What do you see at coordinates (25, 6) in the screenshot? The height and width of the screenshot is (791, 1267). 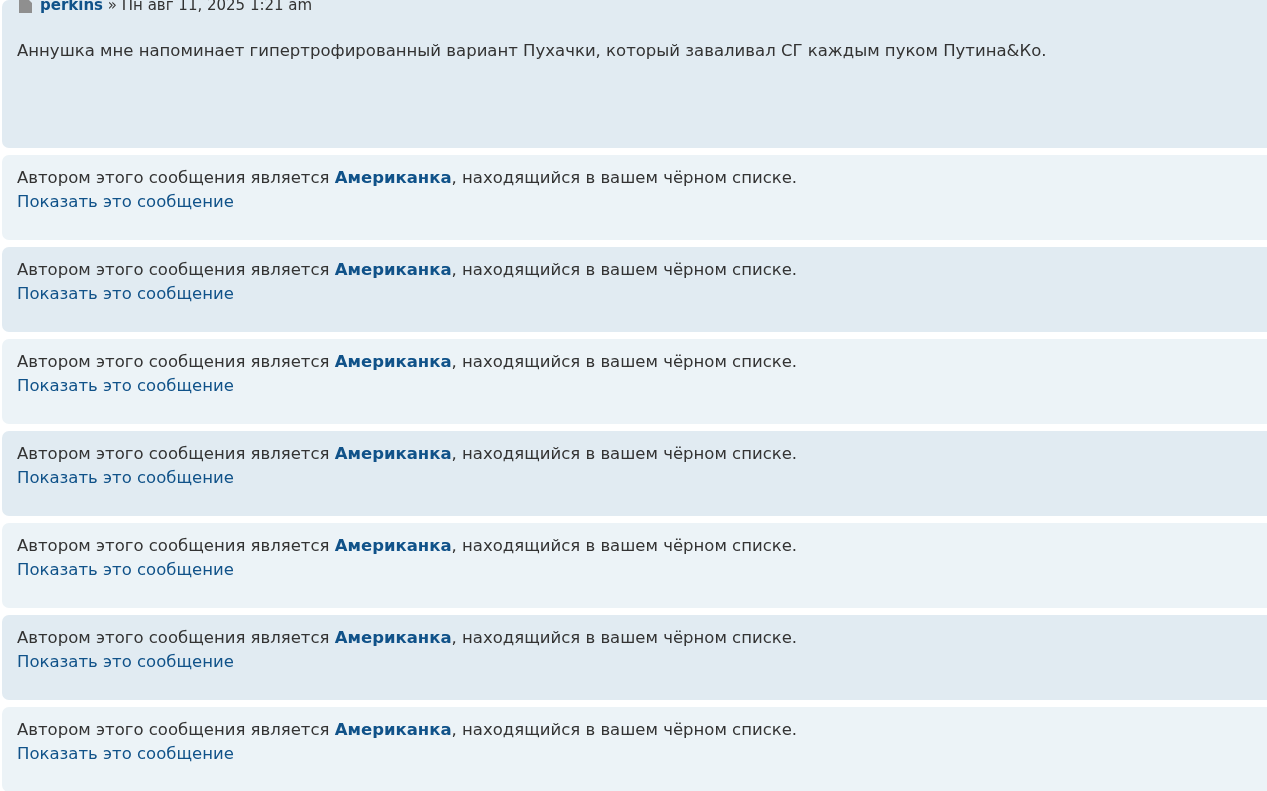 I see `document-icon` at bounding box center [25, 6].